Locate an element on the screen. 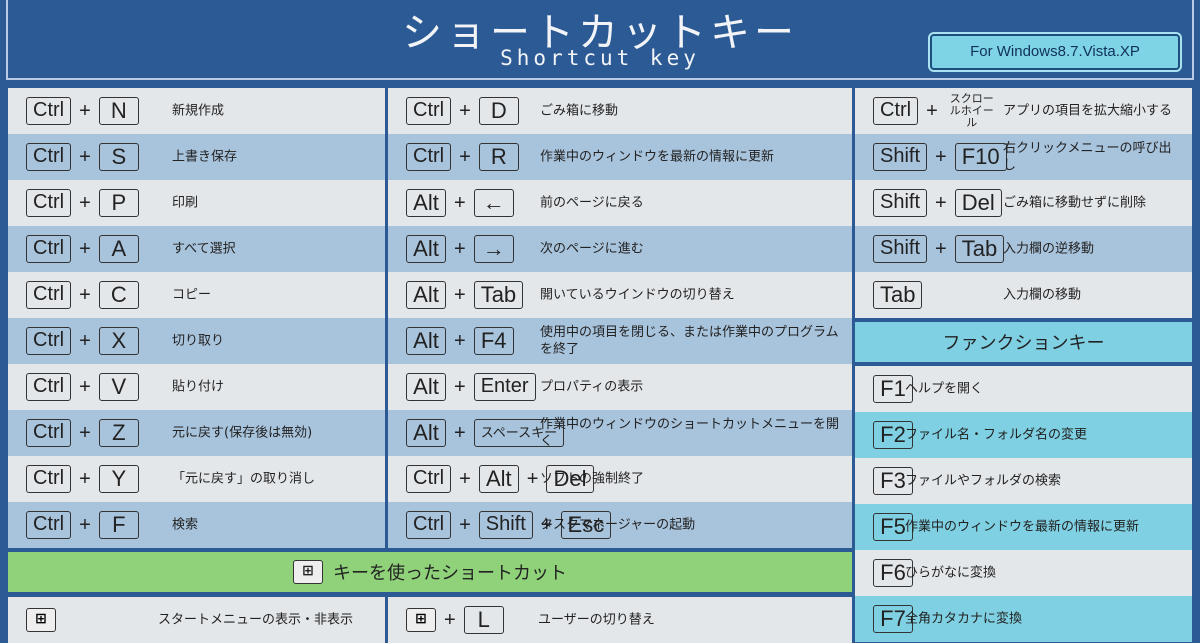  windows-key-header: ⊞ キーを使ったショートカット is located at coordinates (430, 572).